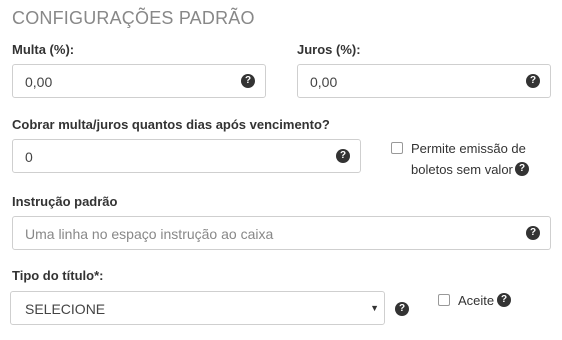  I want to click on instrucao-placeholder: Uma linha no espaço instrução ao caixa, so click(149, 234).